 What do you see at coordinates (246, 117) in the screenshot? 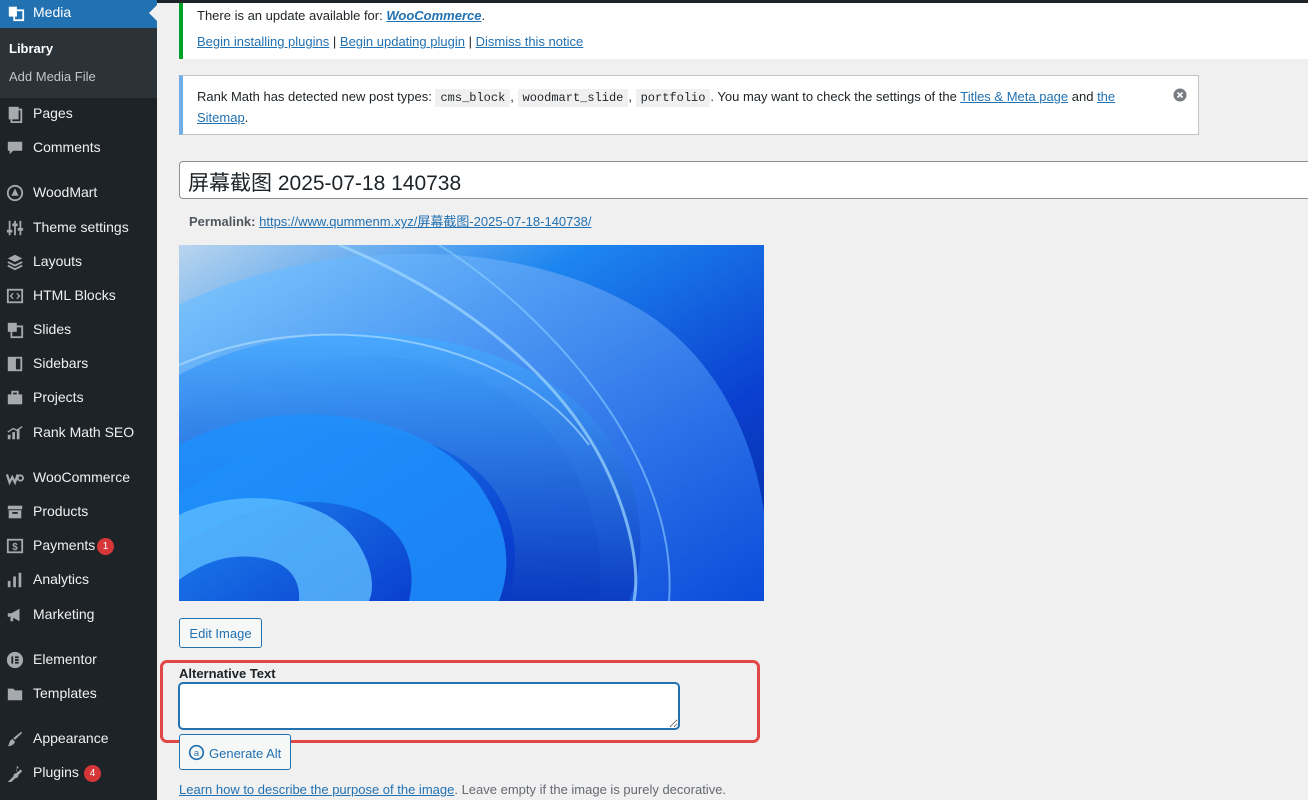
I see `notice-text: .` at bounding box center [246, 117].